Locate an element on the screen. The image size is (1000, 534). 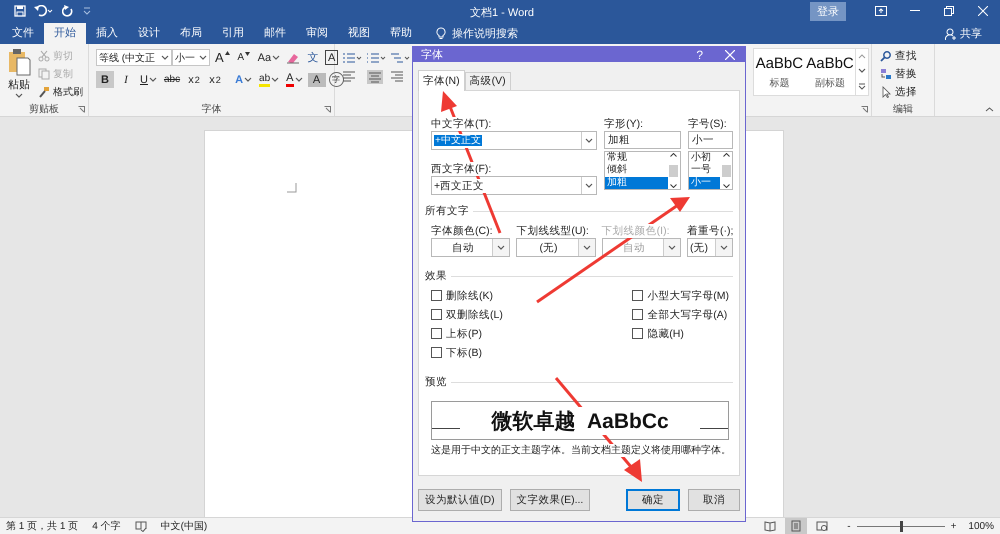
clipboard-icon is located at coordinates (19, 62).